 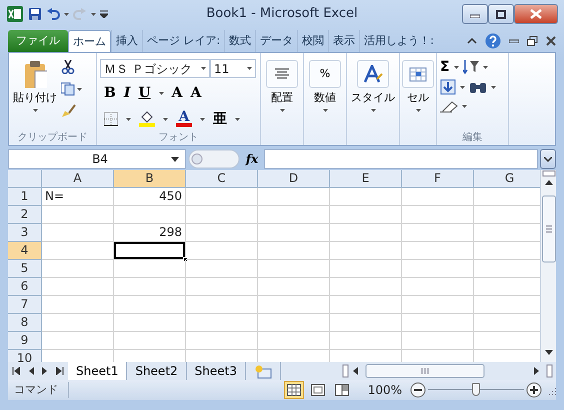 I want to click on row-header: 7, so click(x=25, y=305).